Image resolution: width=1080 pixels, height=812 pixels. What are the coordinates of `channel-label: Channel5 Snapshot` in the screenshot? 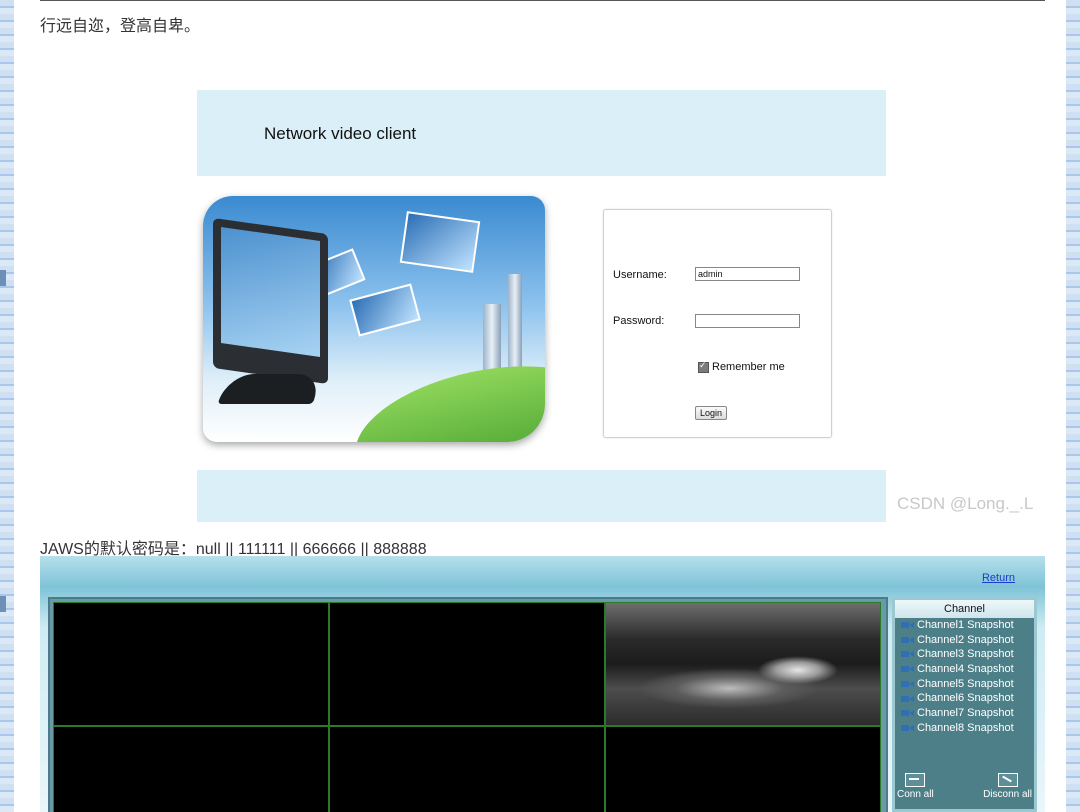 It's located at (965, 683).